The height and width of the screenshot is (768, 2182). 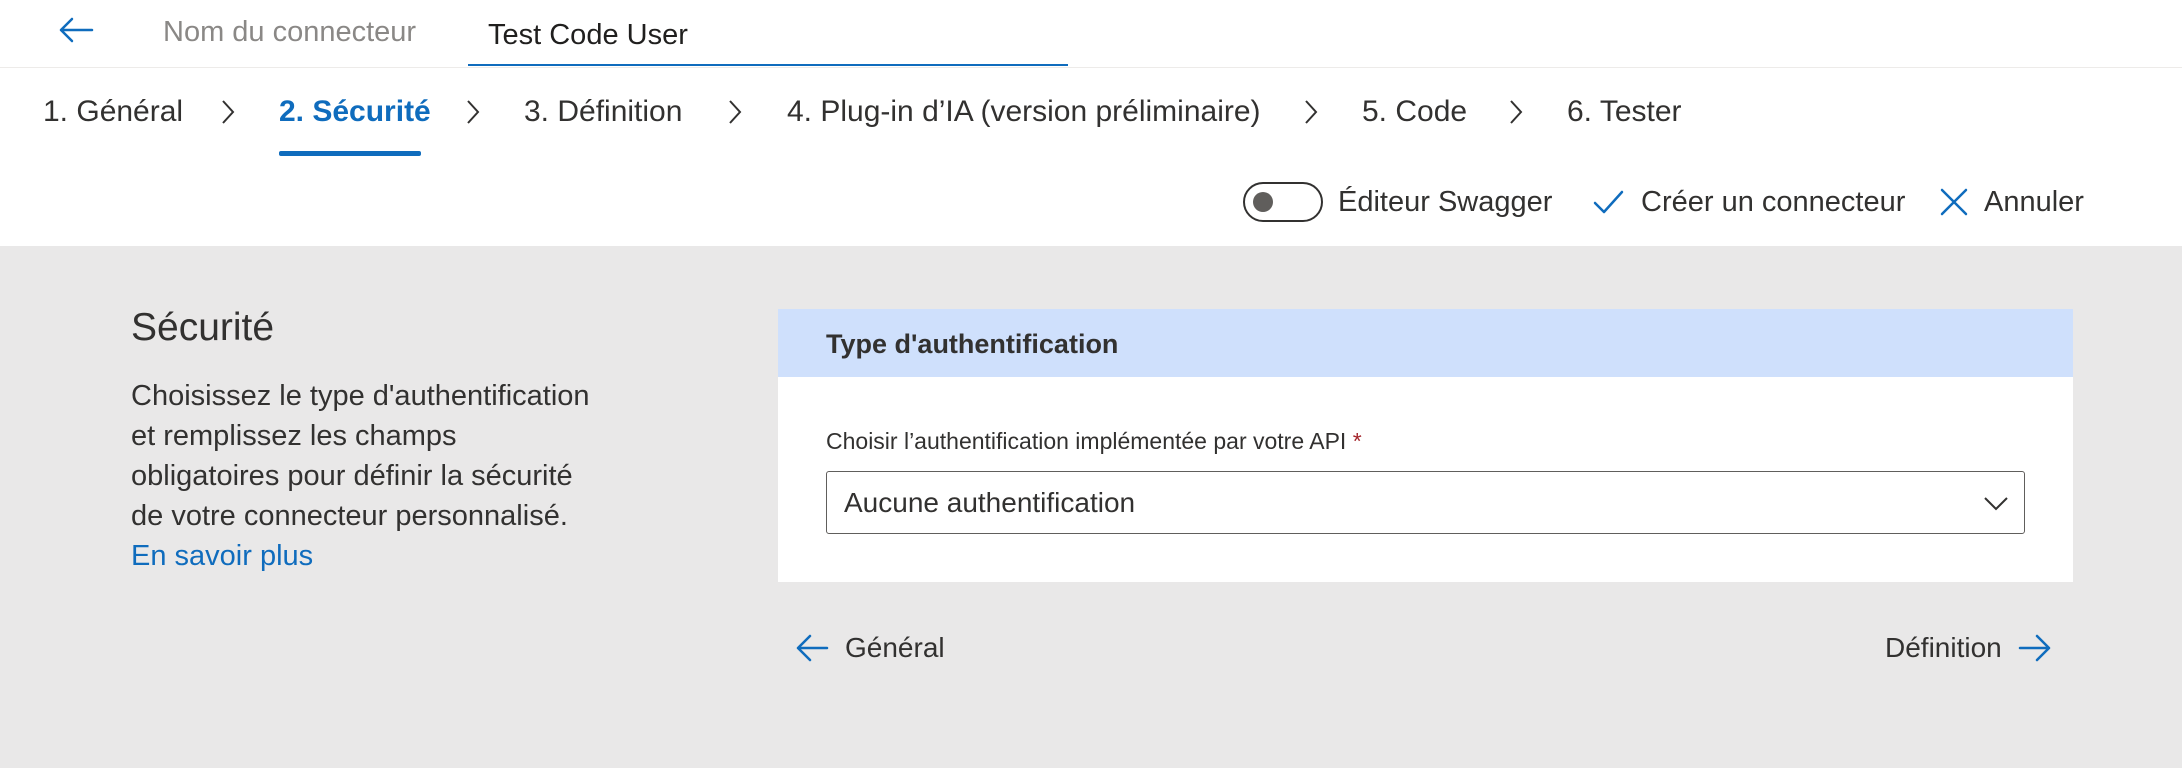 What do you see at coordinates (1445, 202) in the screenshot?
I see `swagger-editor-label: Éditeur Swagger` at bounding box center [1445, 202].